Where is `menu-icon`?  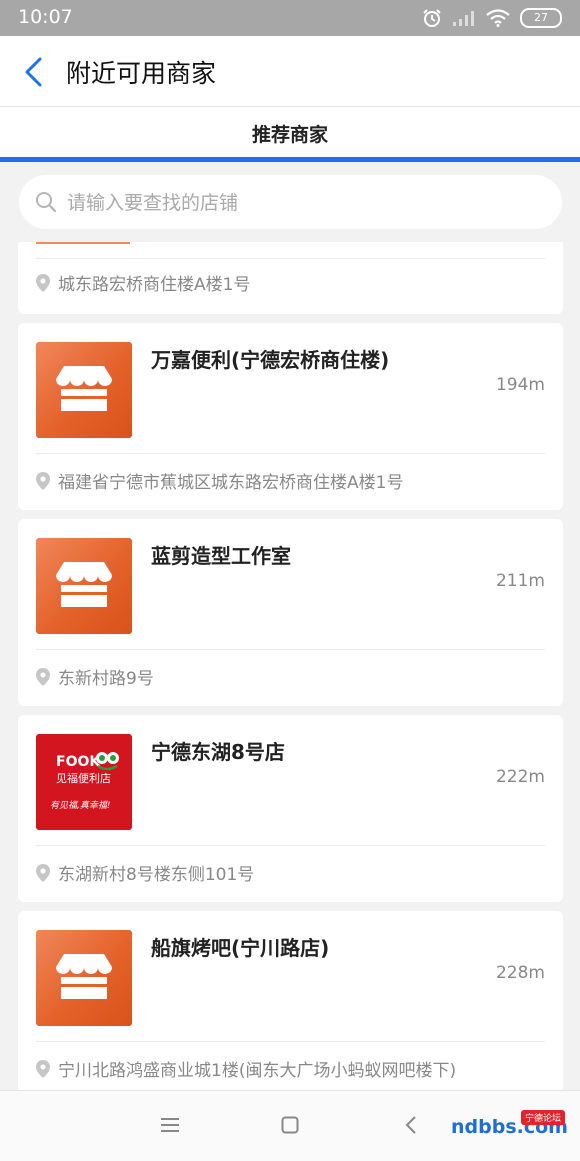
menu-icon is located at coordinates (170, 1125).